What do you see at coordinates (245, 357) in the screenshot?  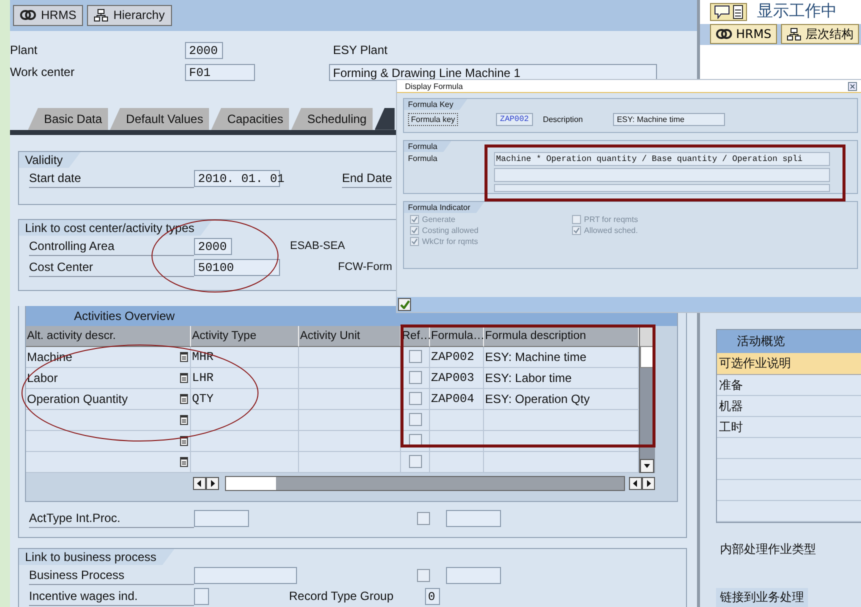 I see `table-cell: MHR` at bounding box center [245, 357].